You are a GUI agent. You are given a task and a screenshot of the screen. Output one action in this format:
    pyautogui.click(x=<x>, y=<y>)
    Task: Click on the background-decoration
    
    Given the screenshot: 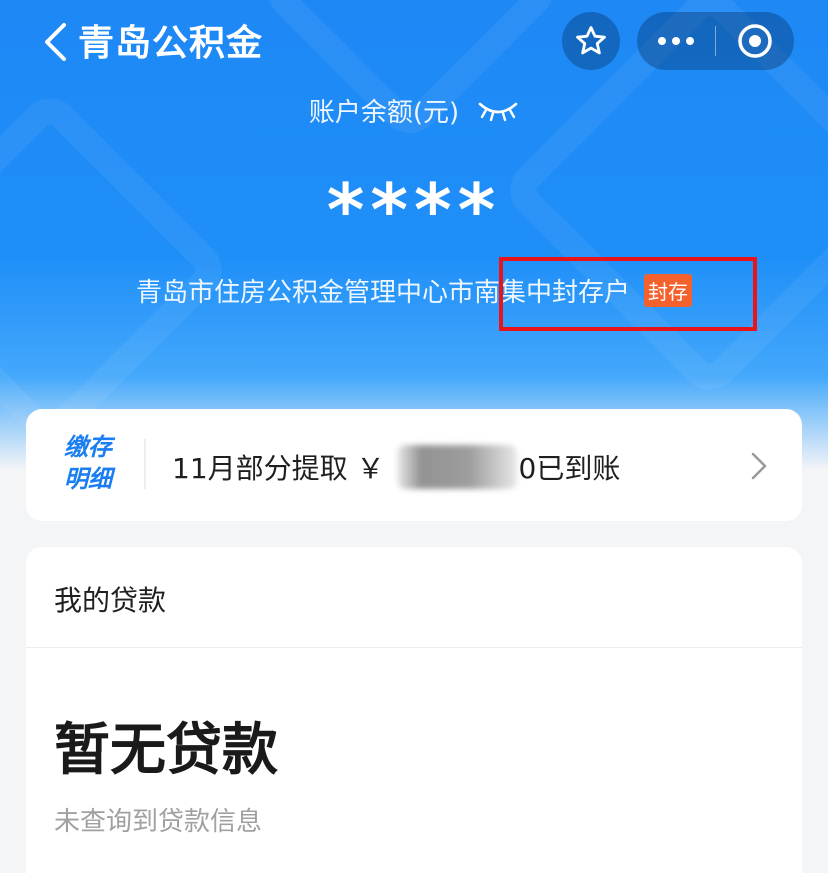 What is the action you would take?
    pyautogui.click(x=117, y=270)
    